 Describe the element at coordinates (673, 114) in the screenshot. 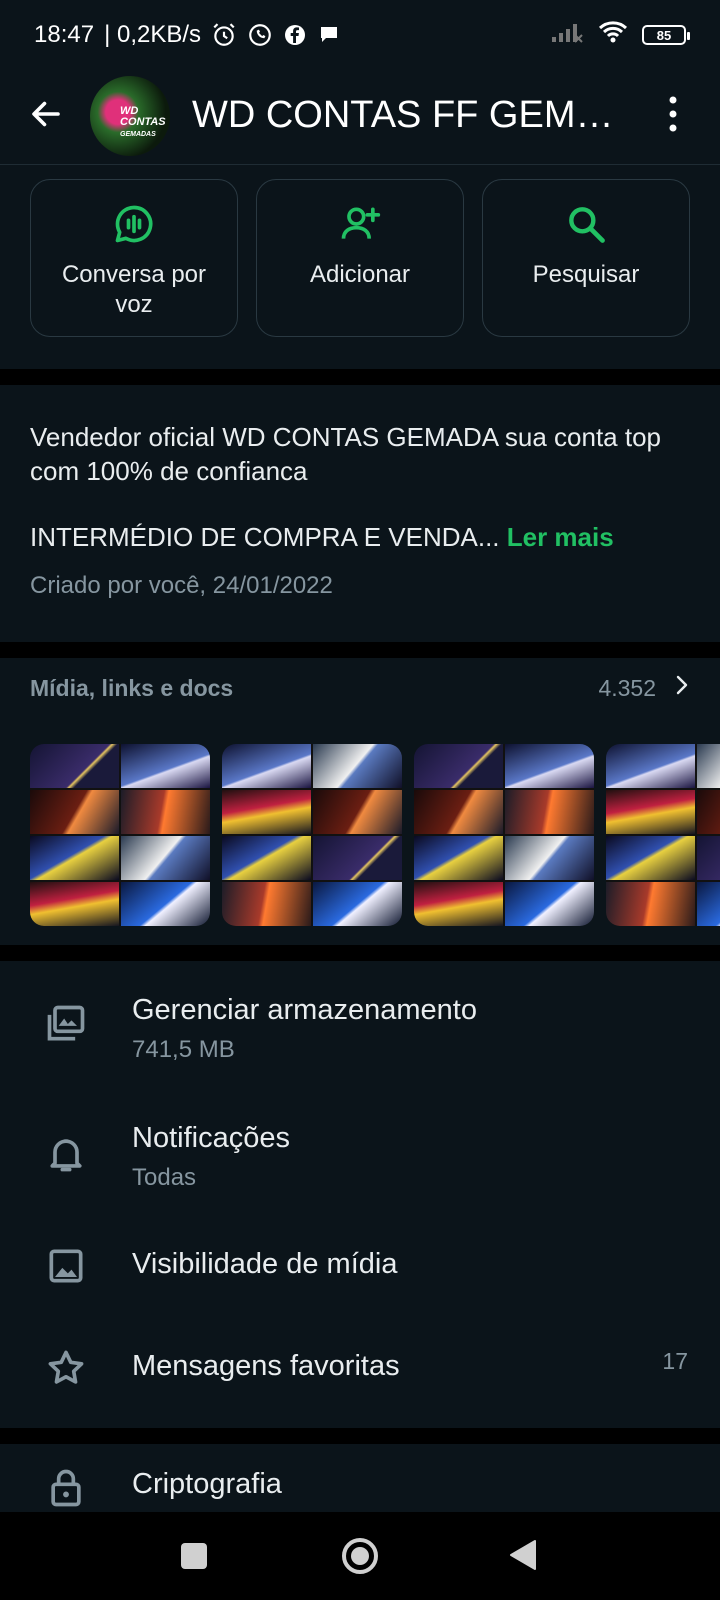

I see `more-options-icon` at that location.